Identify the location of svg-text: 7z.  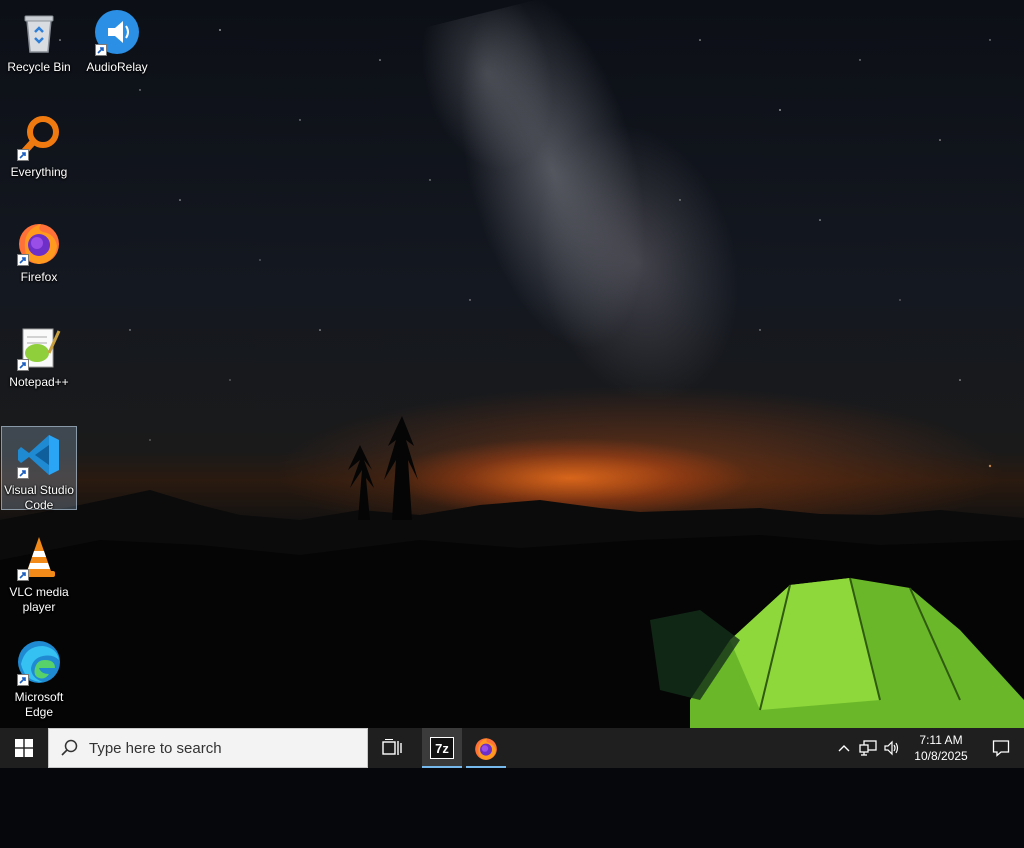
(442, 748).